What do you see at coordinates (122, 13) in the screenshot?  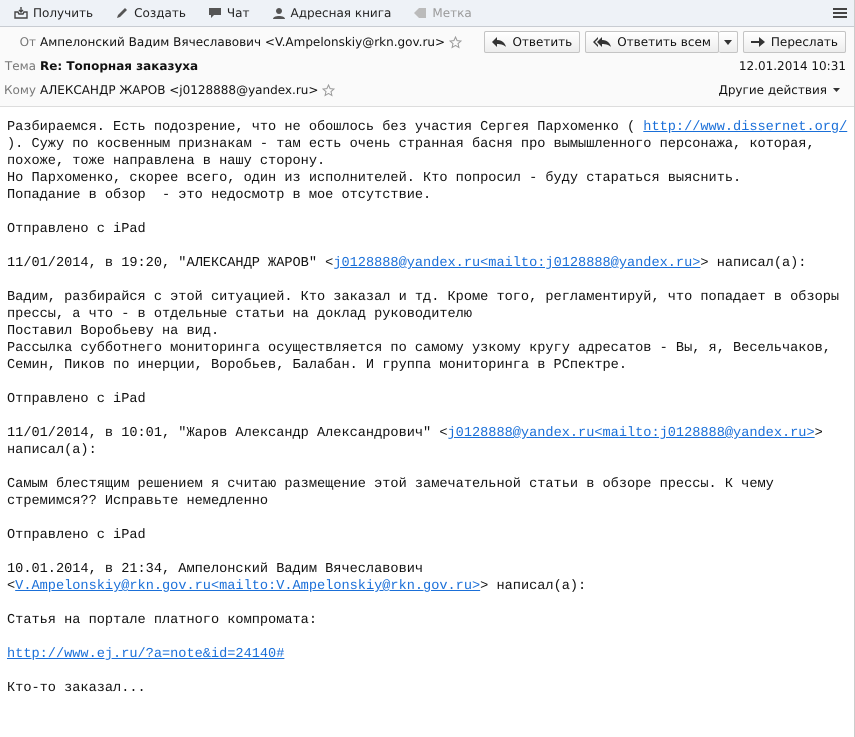 I see `pencil-icon` at bounding box center [122, 13].